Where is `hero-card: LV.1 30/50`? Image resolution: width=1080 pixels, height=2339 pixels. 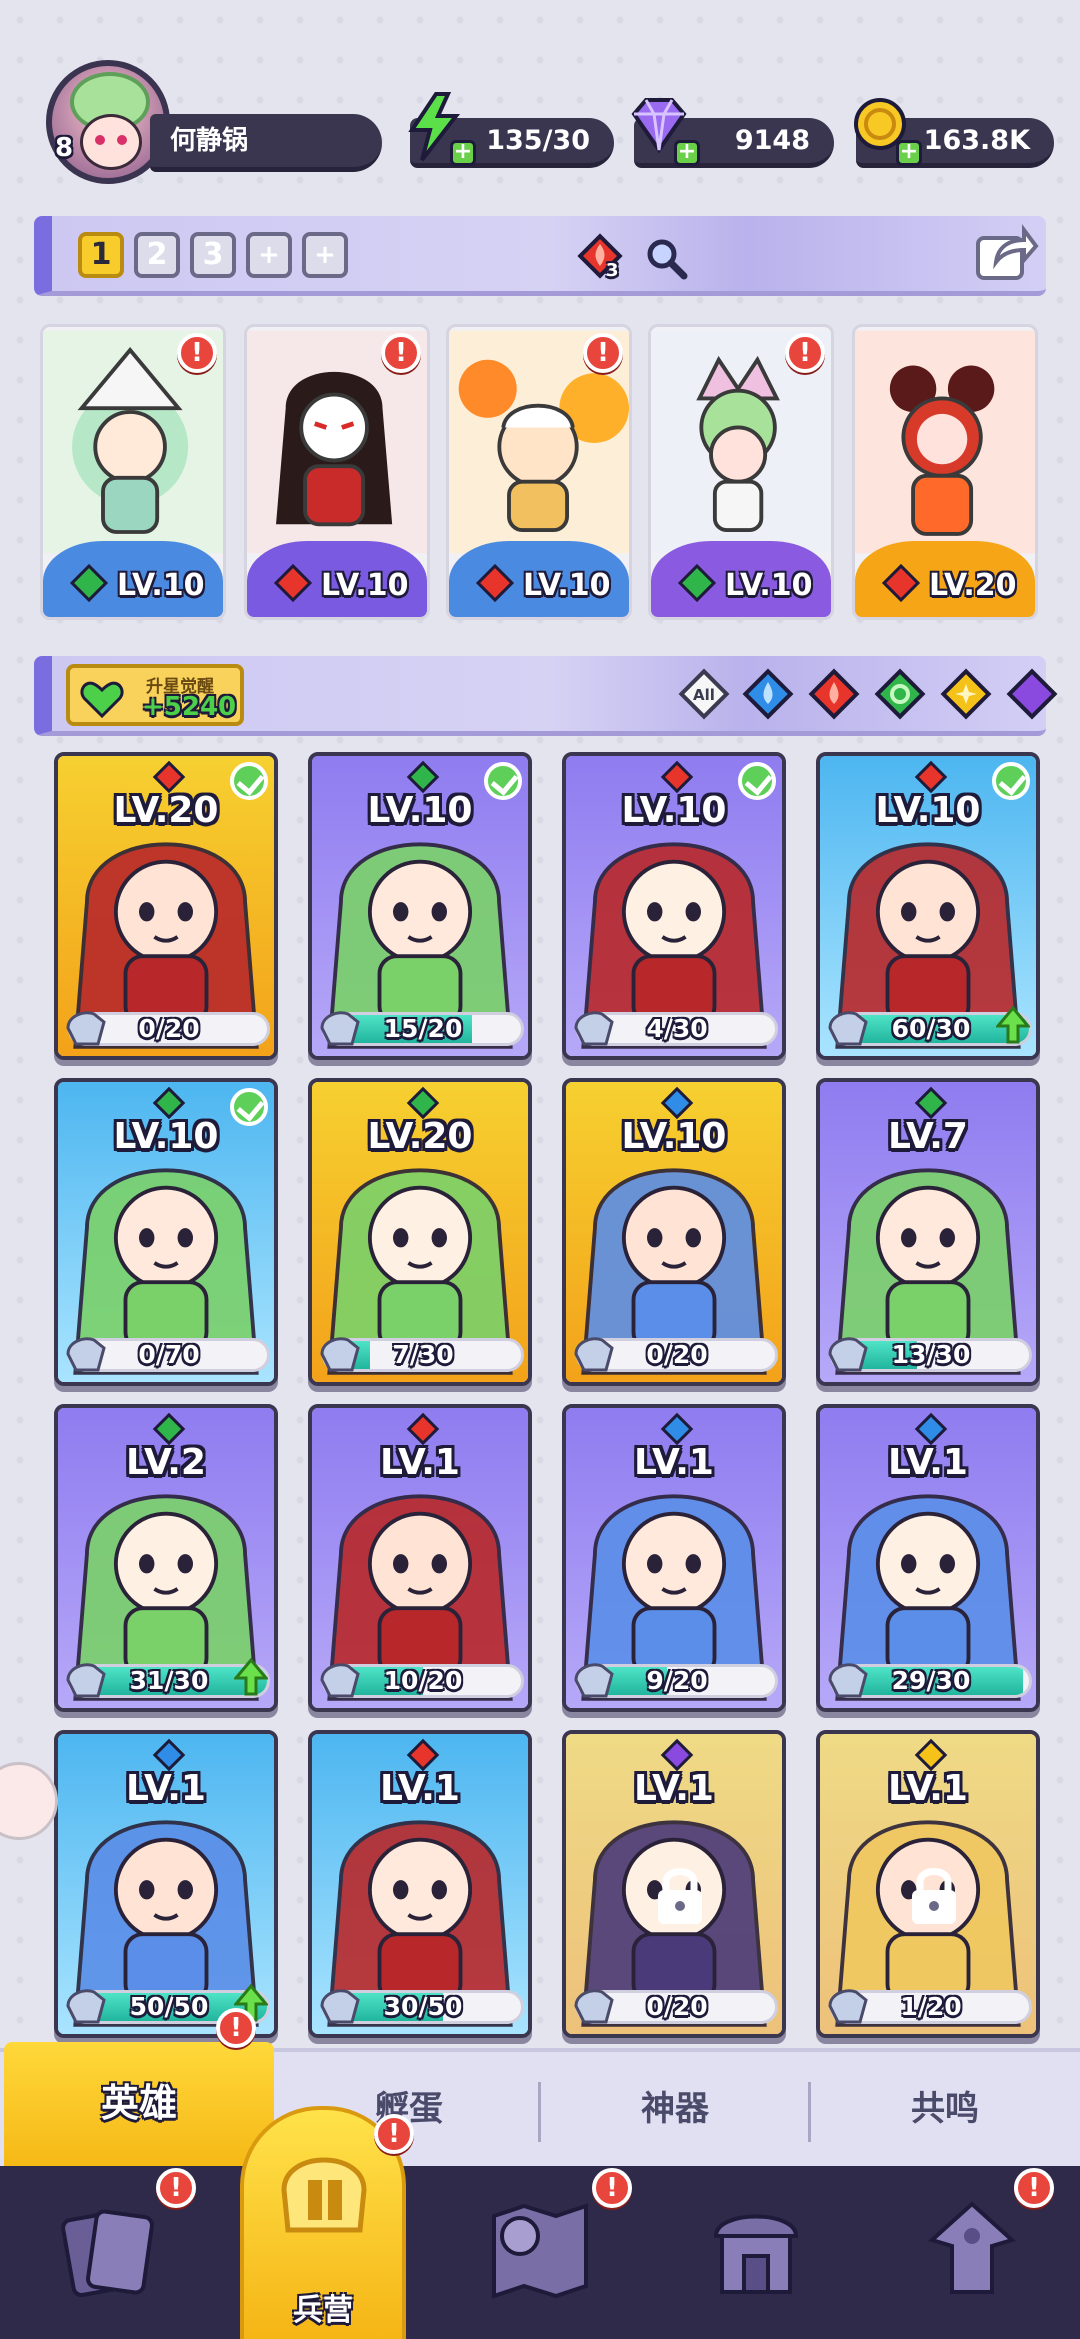
hero-card: LV.1 30/50 is located at coordinates (420, 1884).